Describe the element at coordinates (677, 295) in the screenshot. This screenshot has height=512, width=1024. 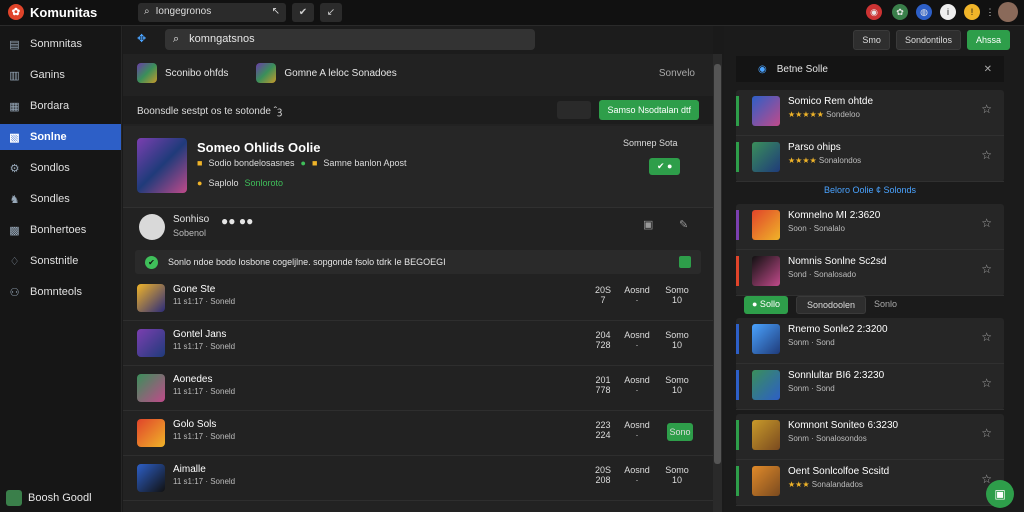
I see `list-col3: Somo 10` at that location.